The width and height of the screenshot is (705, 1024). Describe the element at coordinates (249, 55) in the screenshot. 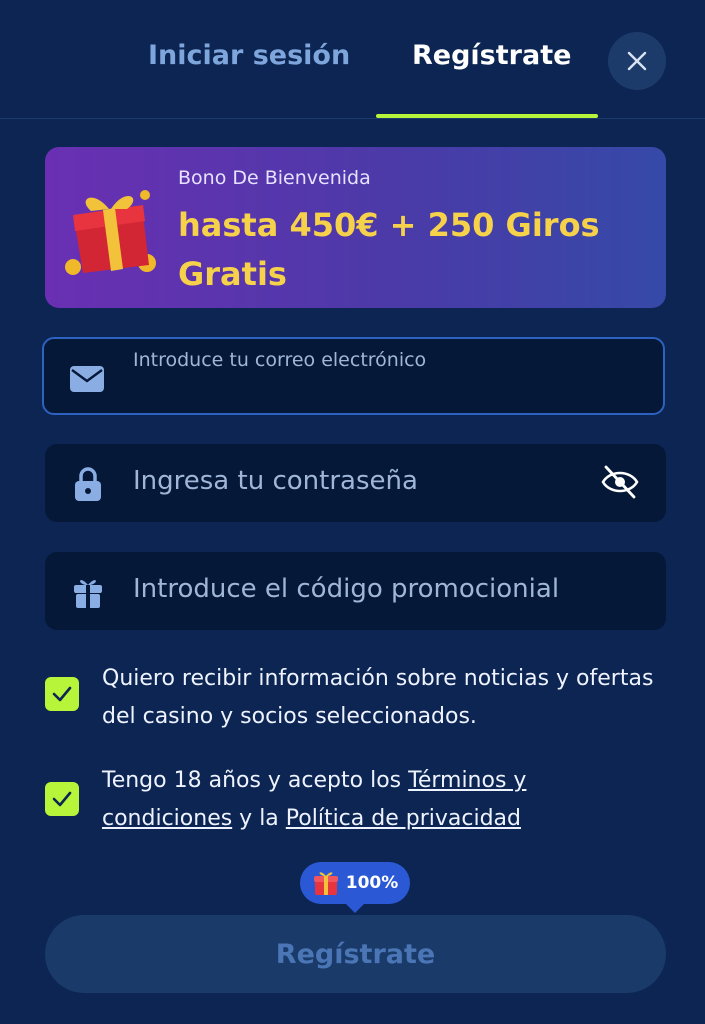

I see `tab-login: Iniciar sesión` at that location.